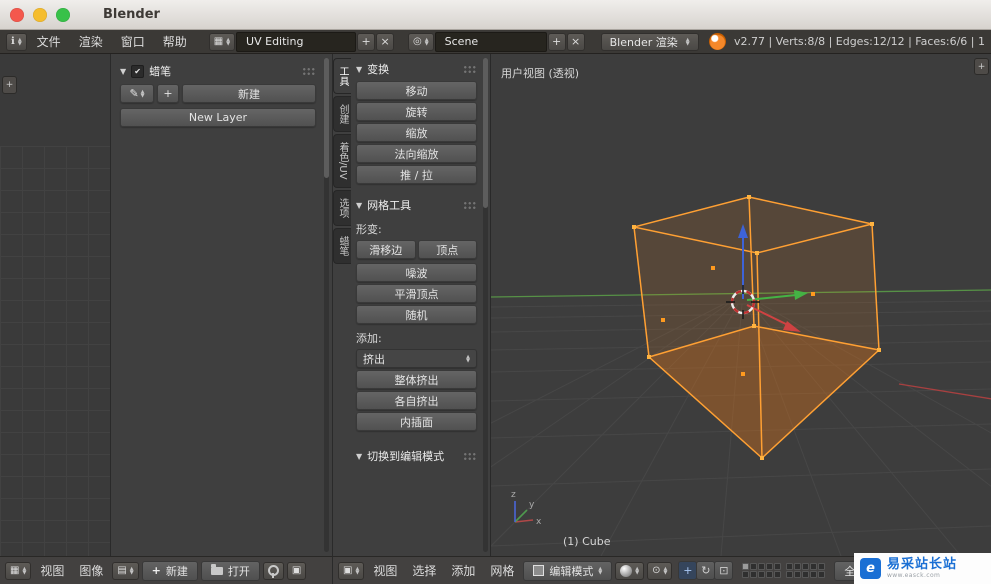 The image size is (991, 584). I want to click on render-engine-dropdown: Blender 渲染, so click(649, 41).